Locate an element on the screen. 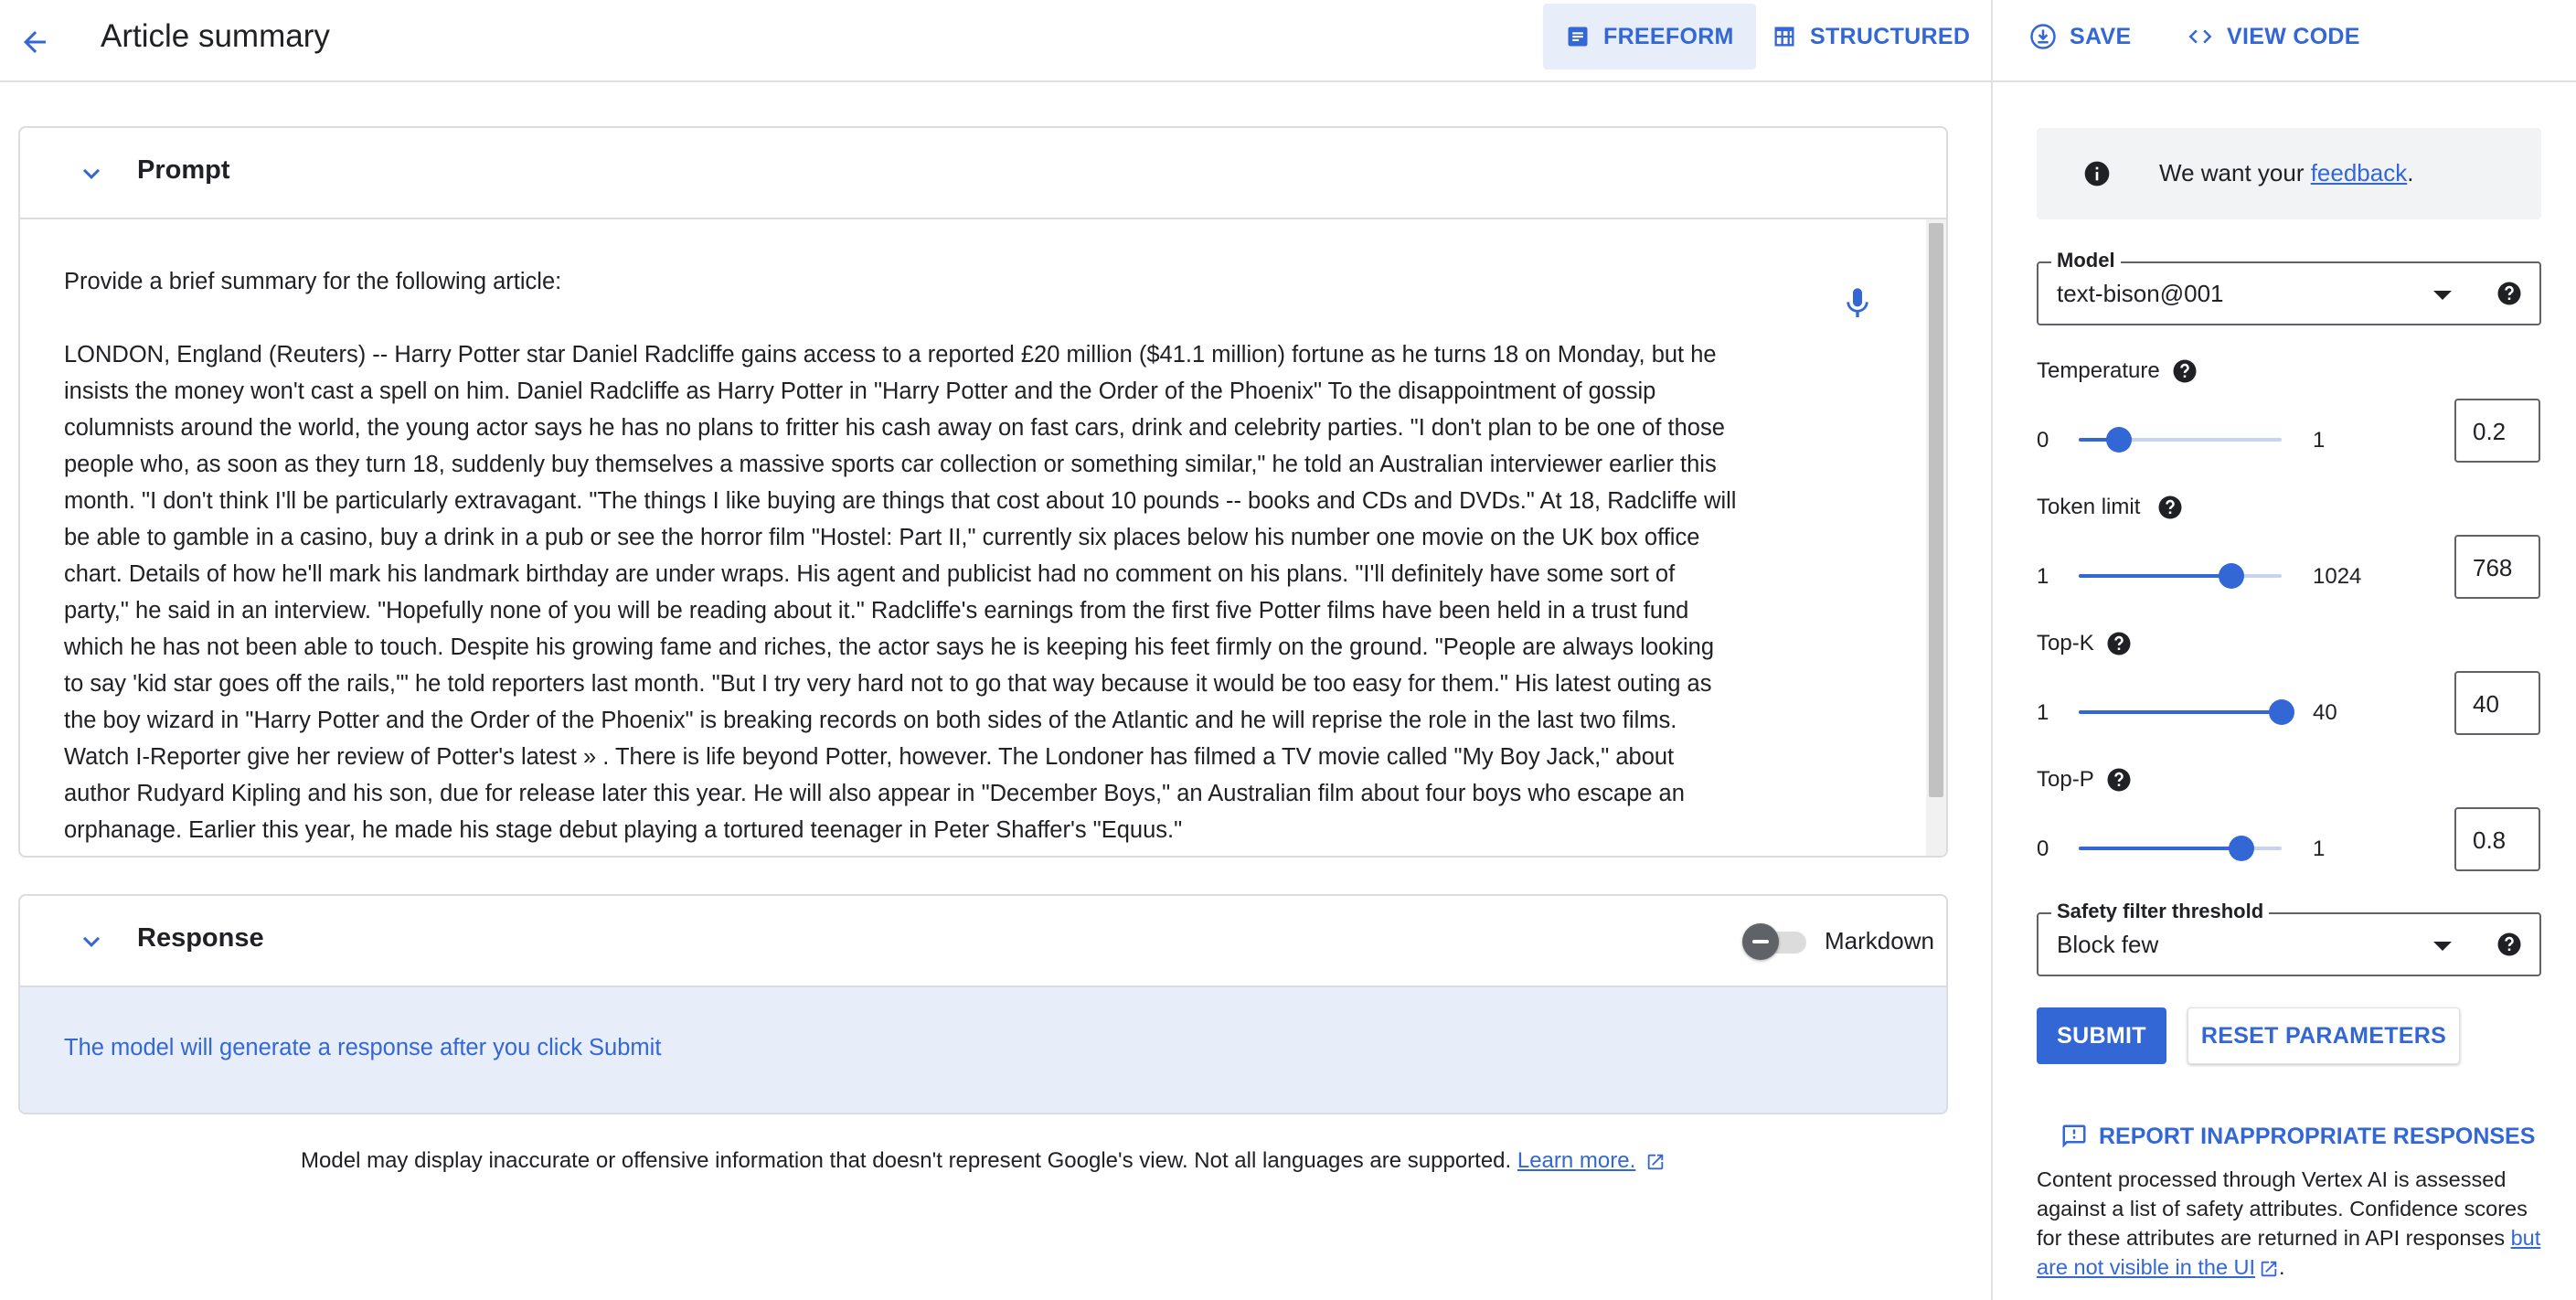  prompt-scrollbar is located at coordinates (1936, 537).